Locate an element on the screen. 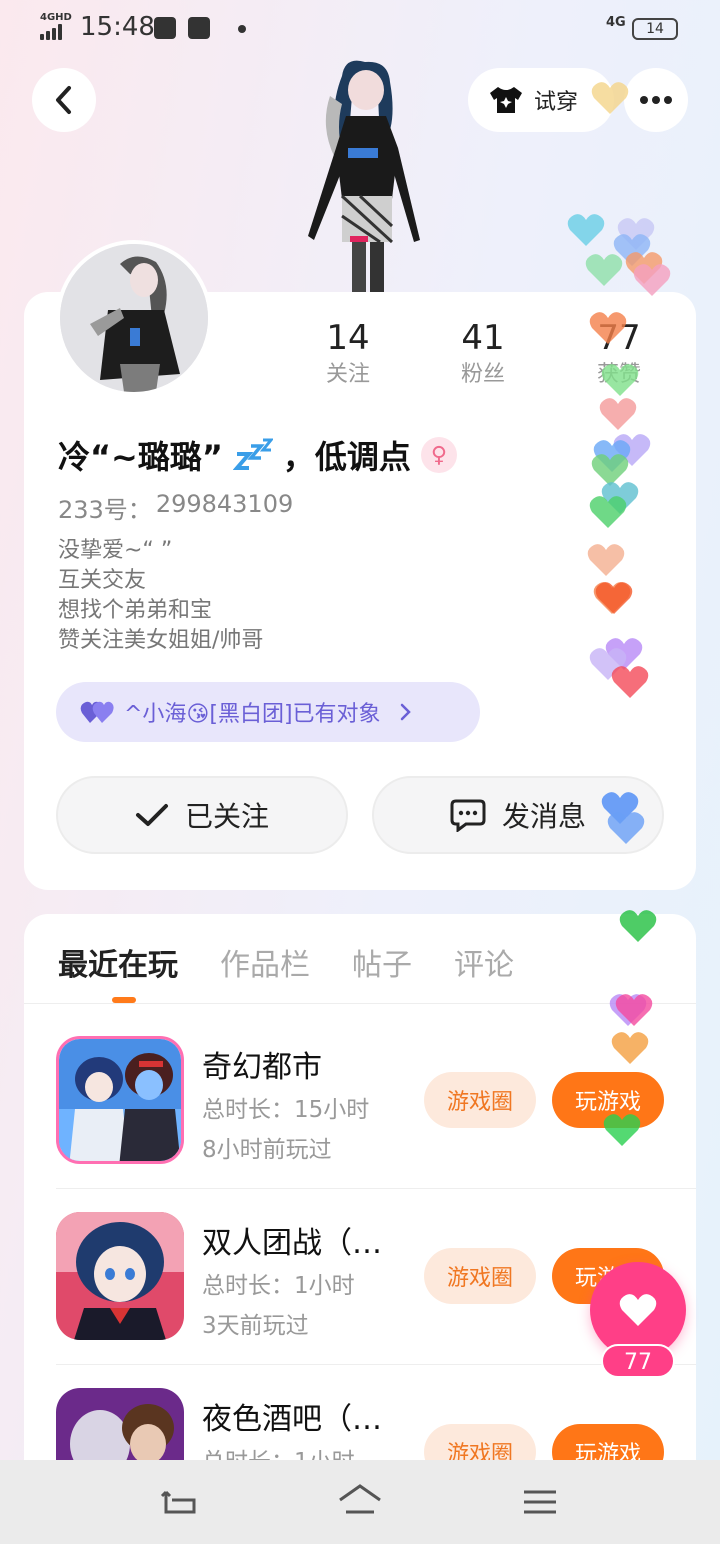  bio: 没挚爱~“ ” 互关交友 想找个弟弟和宝 赞关注美女姐姐/帅哥 is located at coordinates (160, 596).